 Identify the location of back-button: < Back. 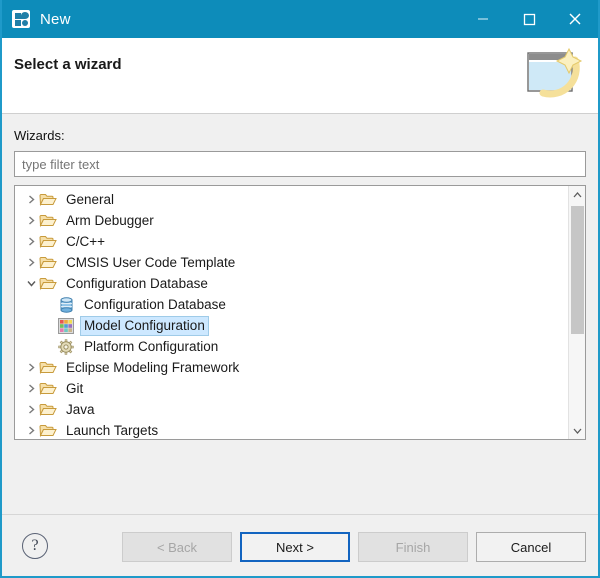
(177, 547).